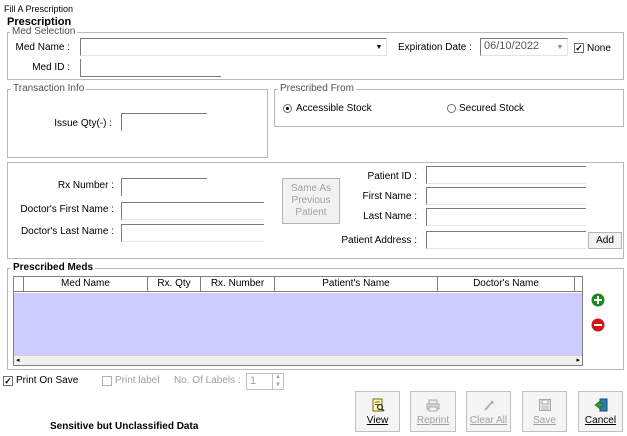 Image resolution: width=627 pixels, height=436 pixels. Describe the element at coordinates (47, 380) in the screenshot. I see `print-on-save-label: Print On Save` at that location.